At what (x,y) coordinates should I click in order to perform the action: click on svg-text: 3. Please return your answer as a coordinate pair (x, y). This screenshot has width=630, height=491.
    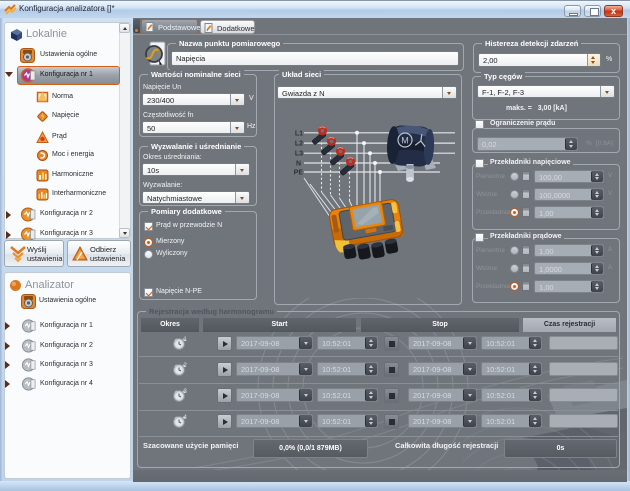
    Looking at the image, I should click on (186, 392).